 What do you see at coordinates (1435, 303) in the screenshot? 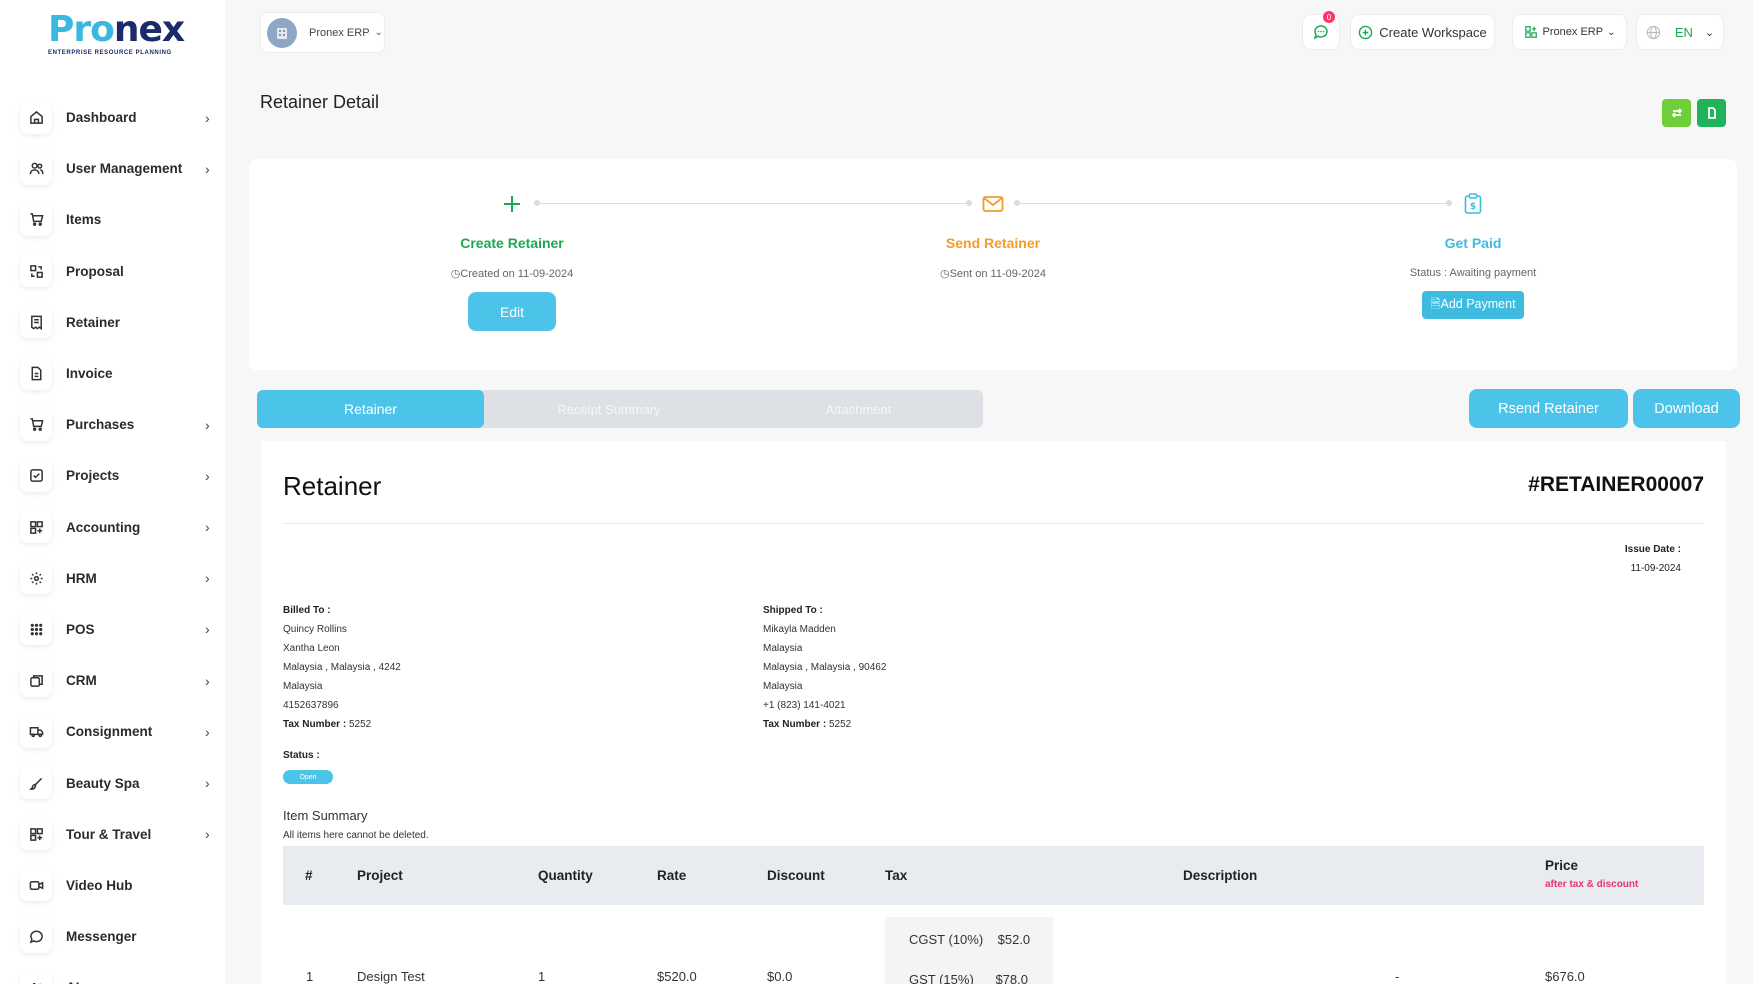
I see `receipt-icon: 🗎` at bounding box center [1435, 303].